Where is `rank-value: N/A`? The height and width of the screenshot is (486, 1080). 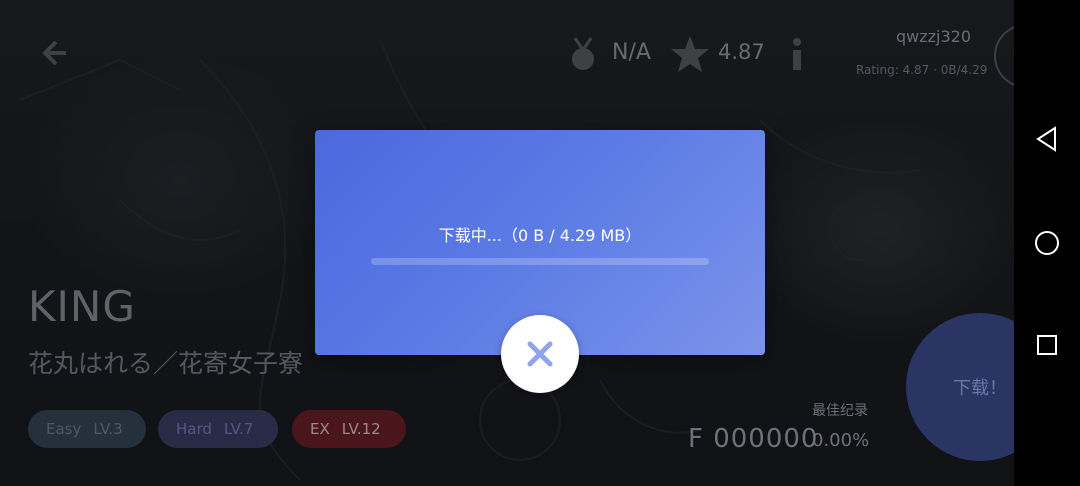 rank-value: N/A is located at coordinates (631, 52).